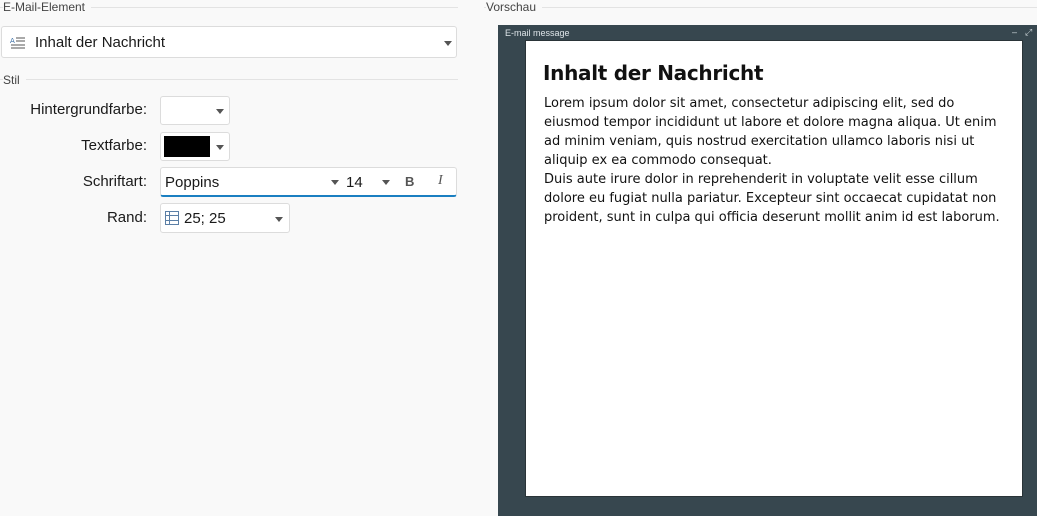  Describe the element at coordinates (18, 43) in the screenshot. I see `text-lines-icon: A` at that location.